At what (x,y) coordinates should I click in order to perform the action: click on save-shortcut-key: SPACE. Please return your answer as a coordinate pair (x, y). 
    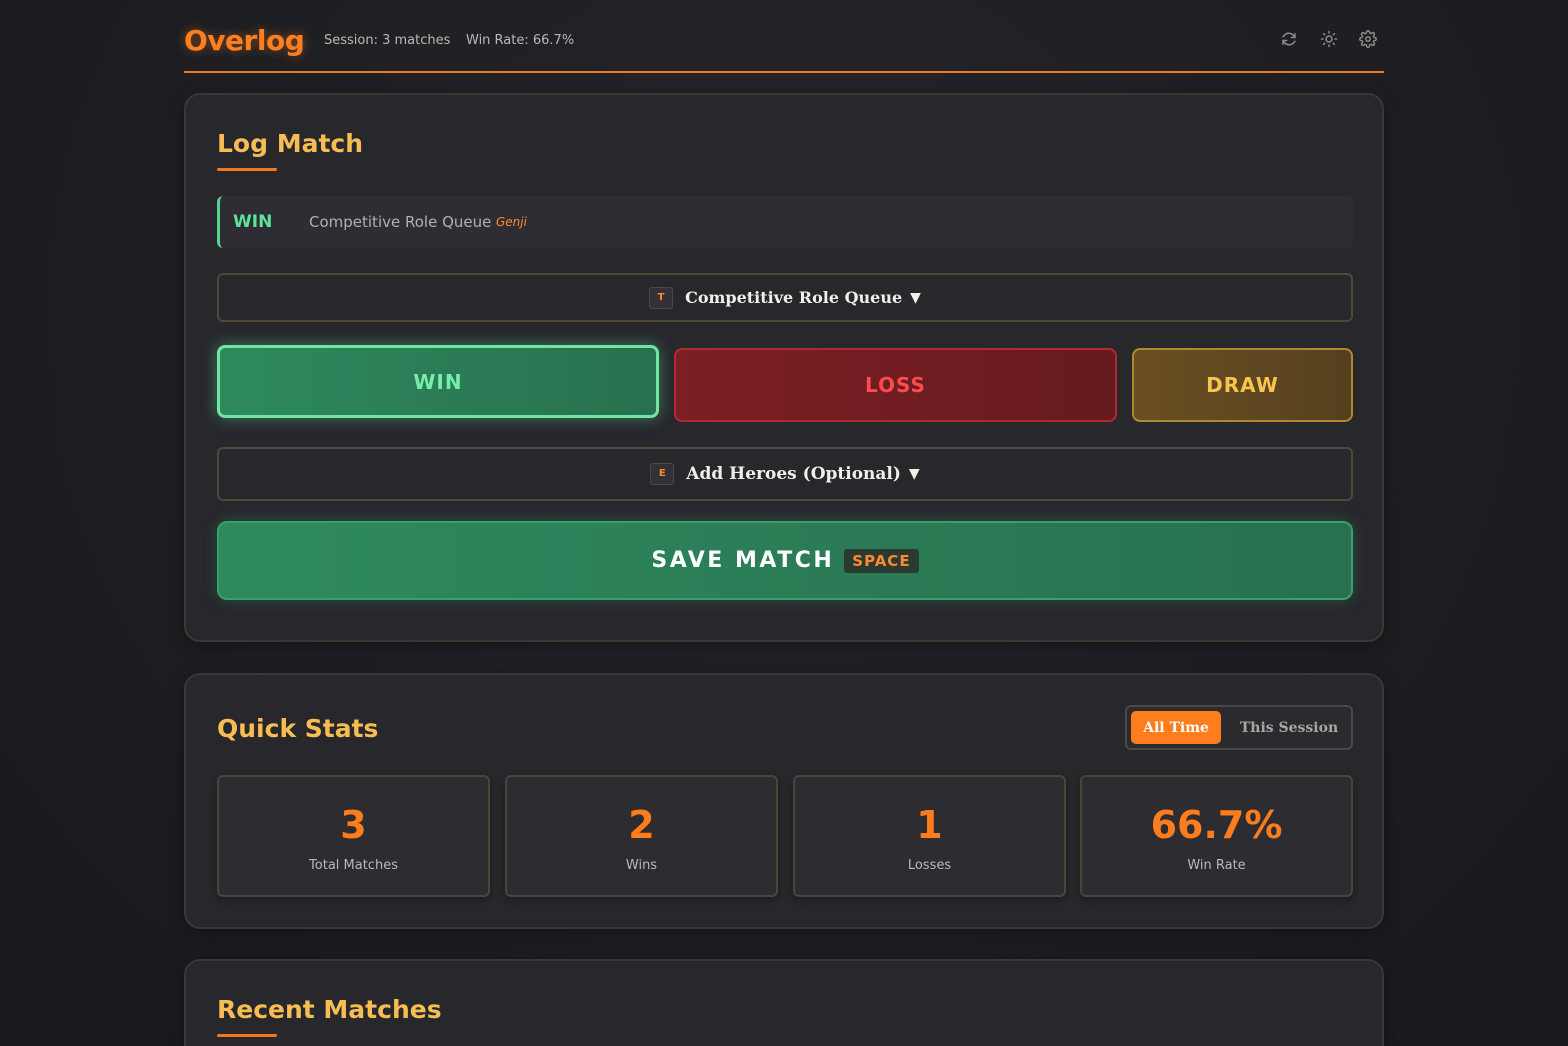
    Looking at the image, I should click on (881, 560).